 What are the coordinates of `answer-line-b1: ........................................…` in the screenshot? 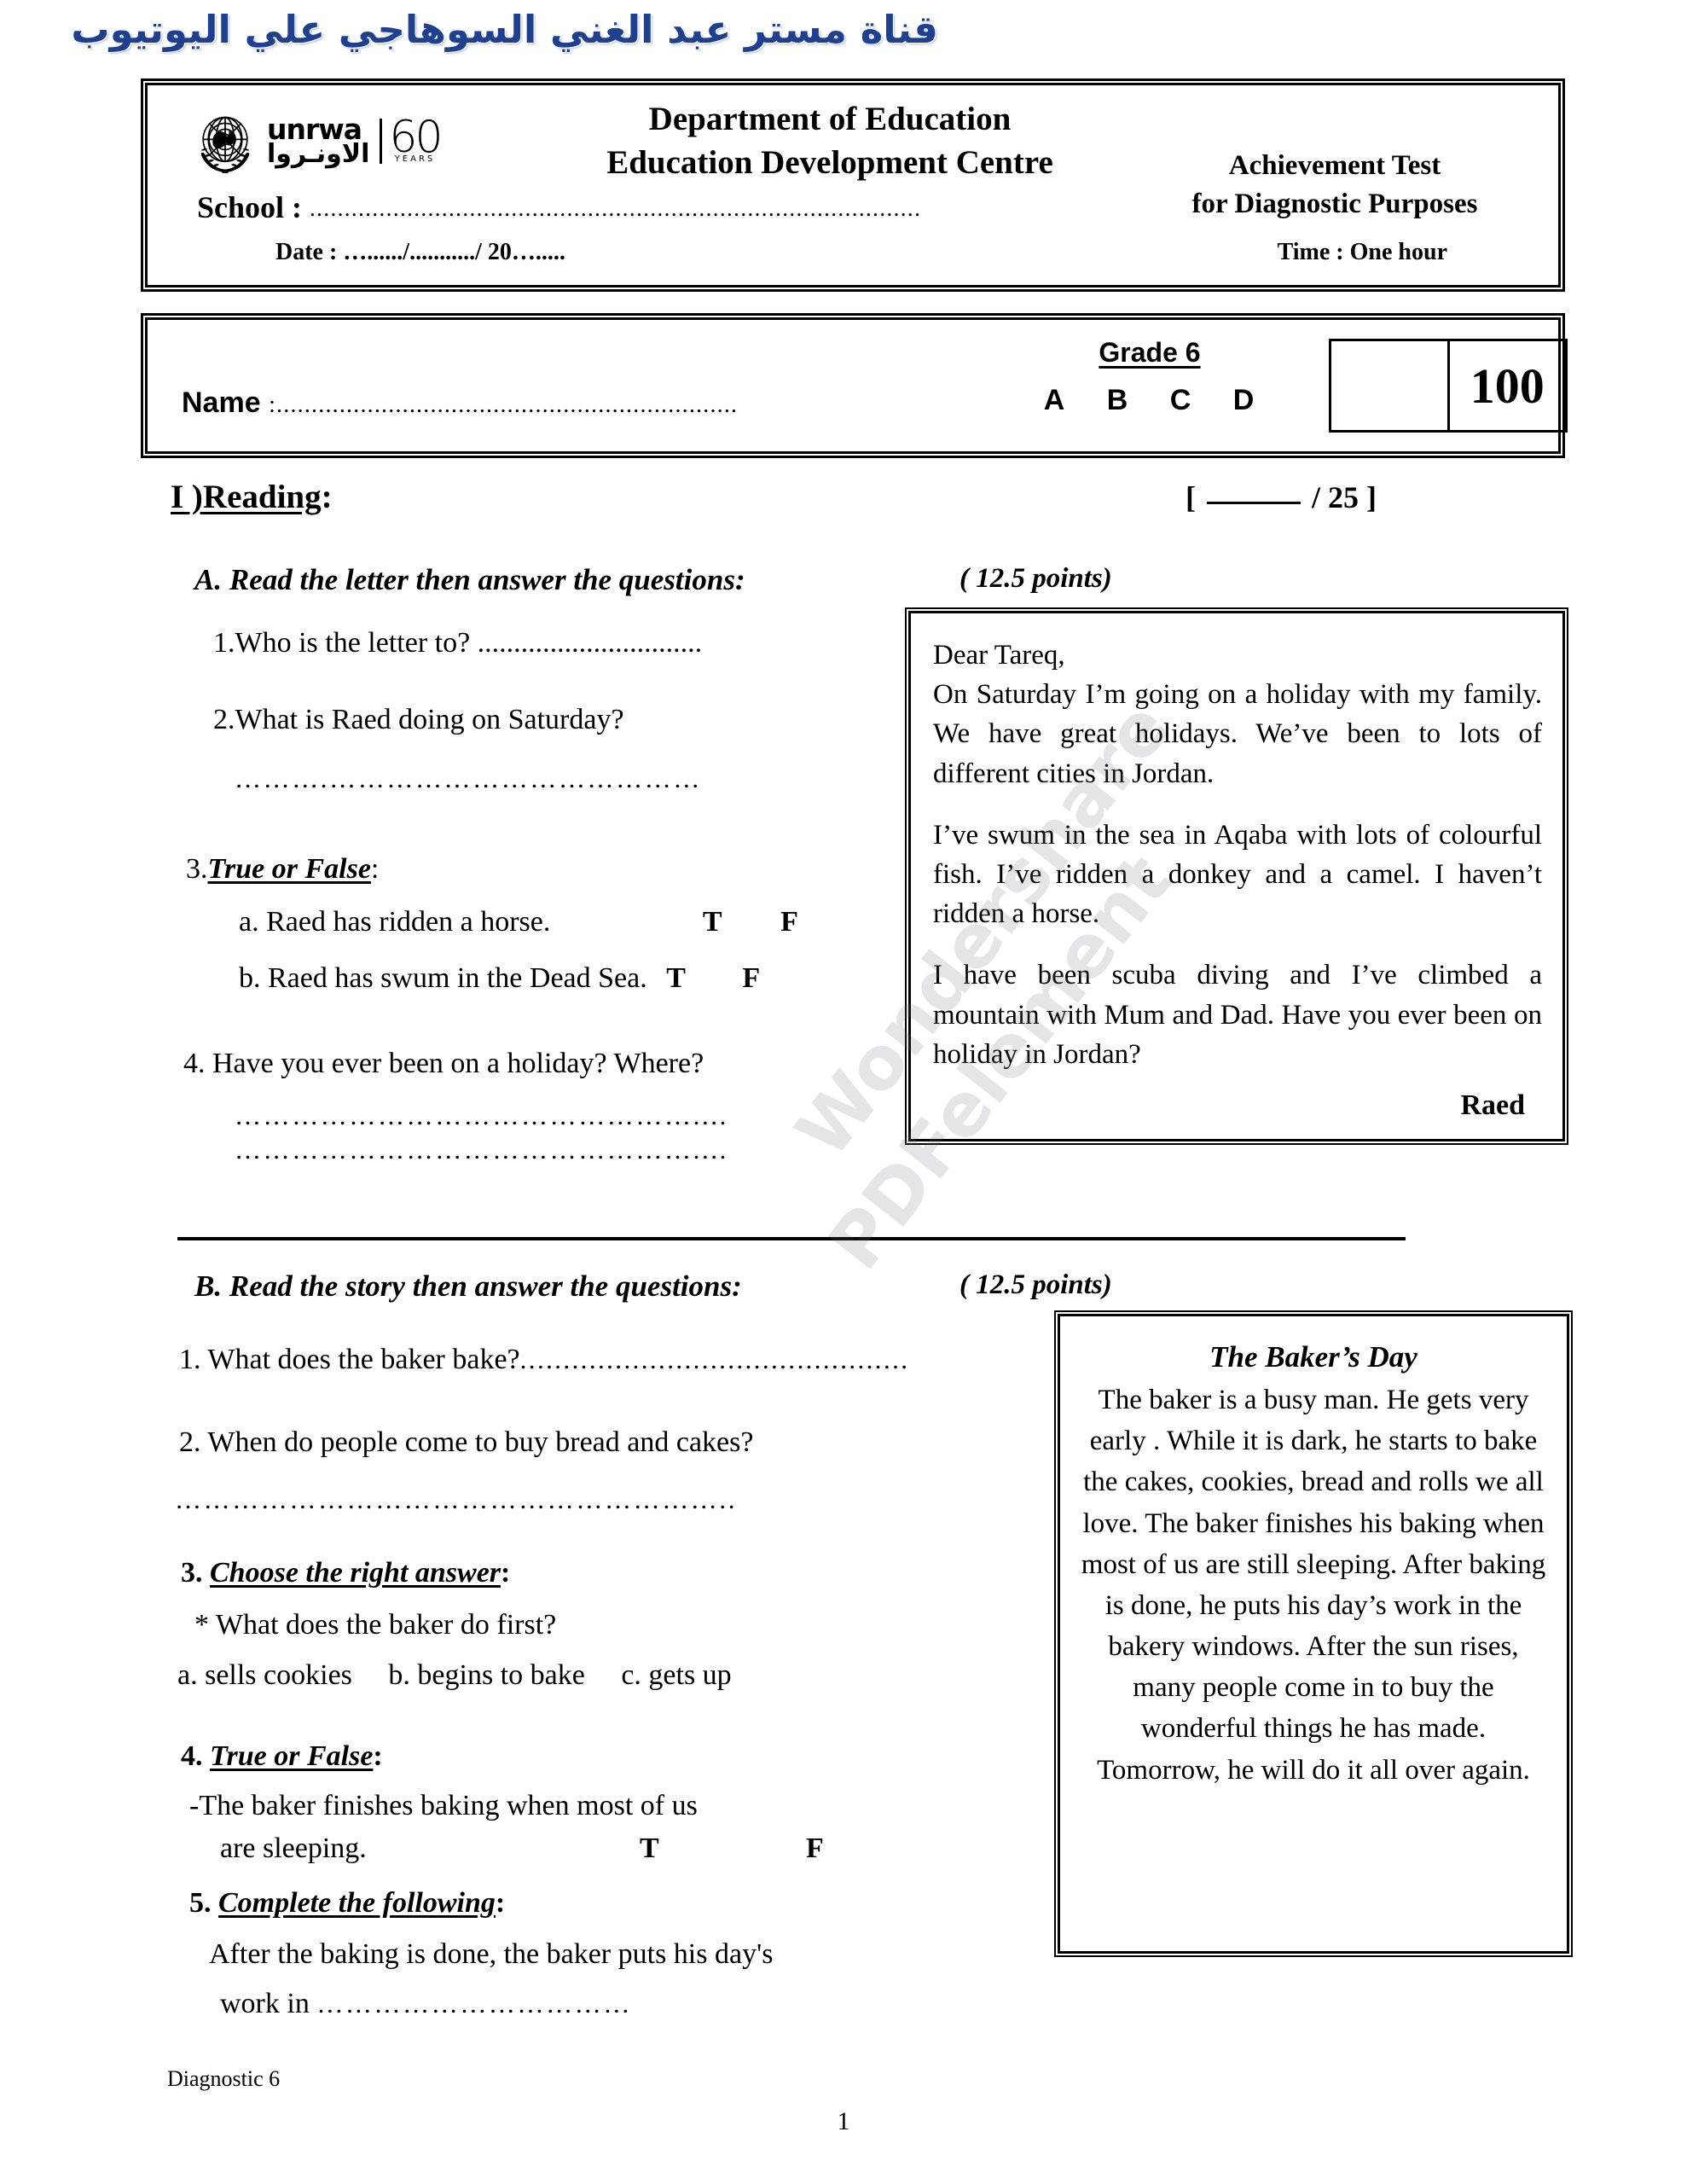 It's located at (715, 1360).